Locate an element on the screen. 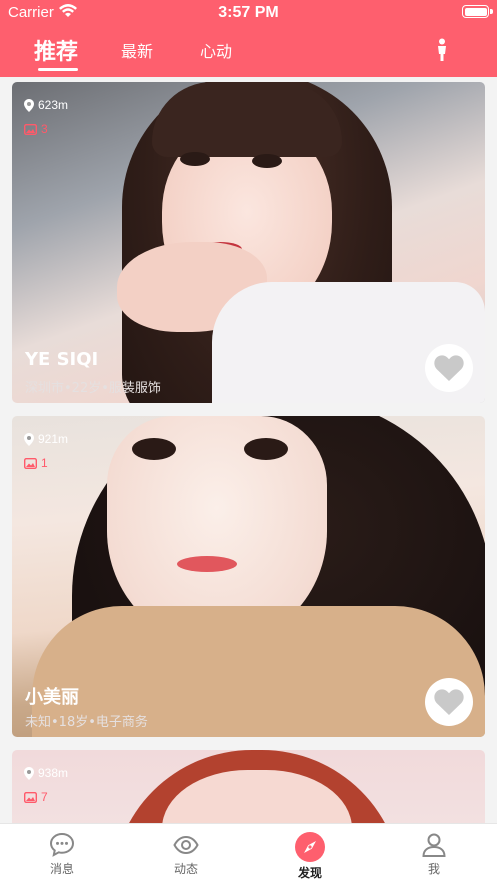 This screenshot has height=883, width=497. distance: 938m is located at coordinates (46, 773).